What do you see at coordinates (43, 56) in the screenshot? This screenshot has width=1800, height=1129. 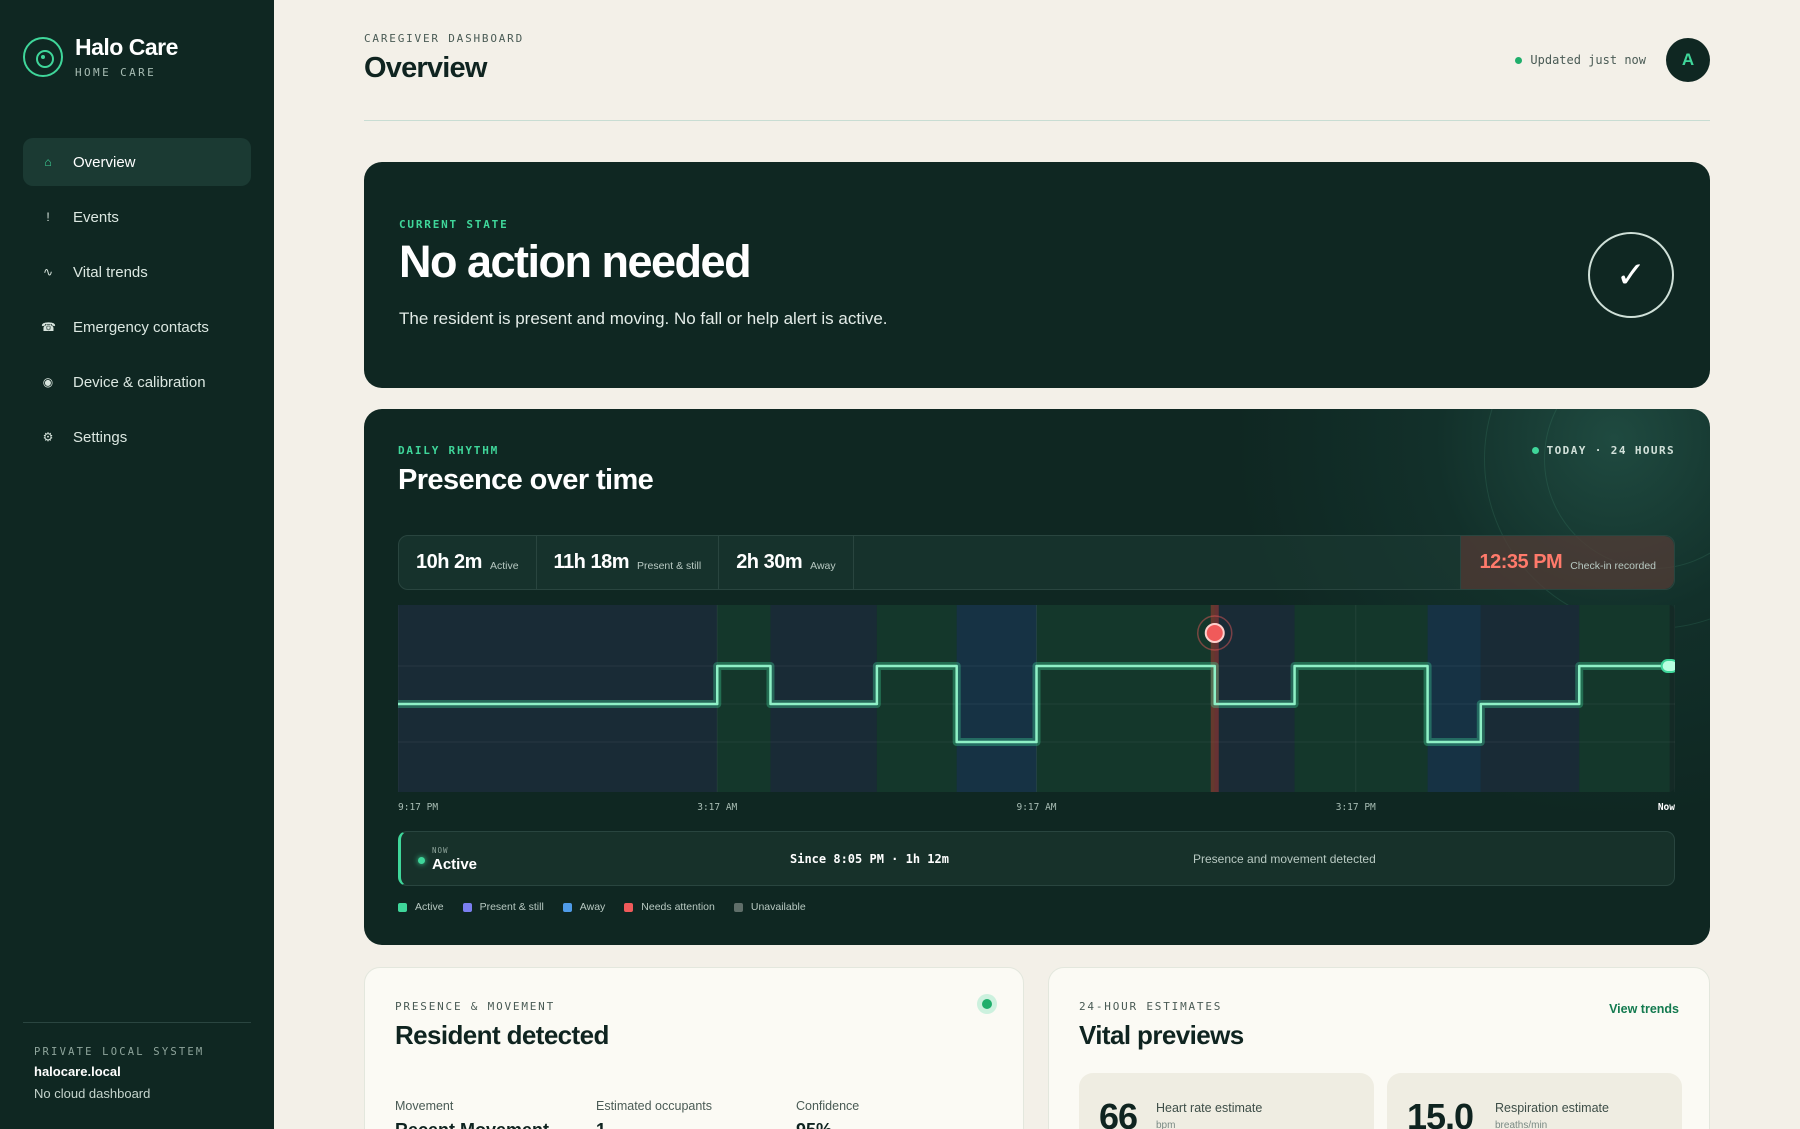 I see `halo-logo-icon` at bounding box center [43, 56].